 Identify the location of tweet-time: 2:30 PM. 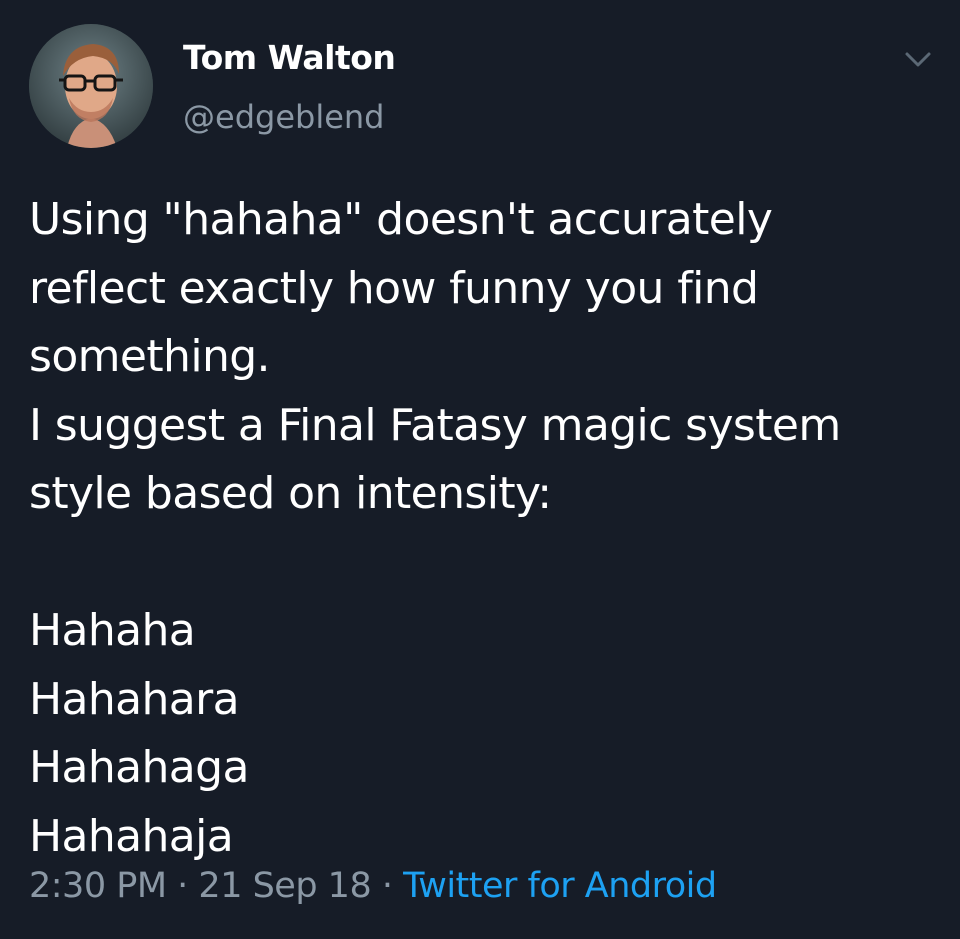
(98, 886).